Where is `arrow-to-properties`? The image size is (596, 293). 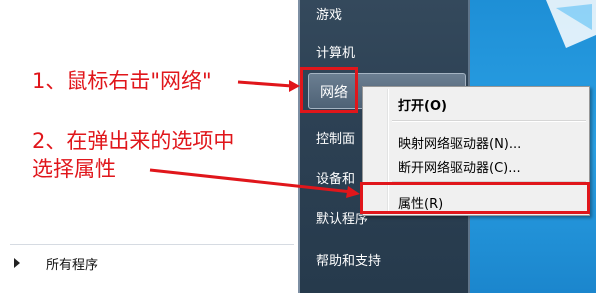
arrow-to-properties is located at coordinates (251, 181).